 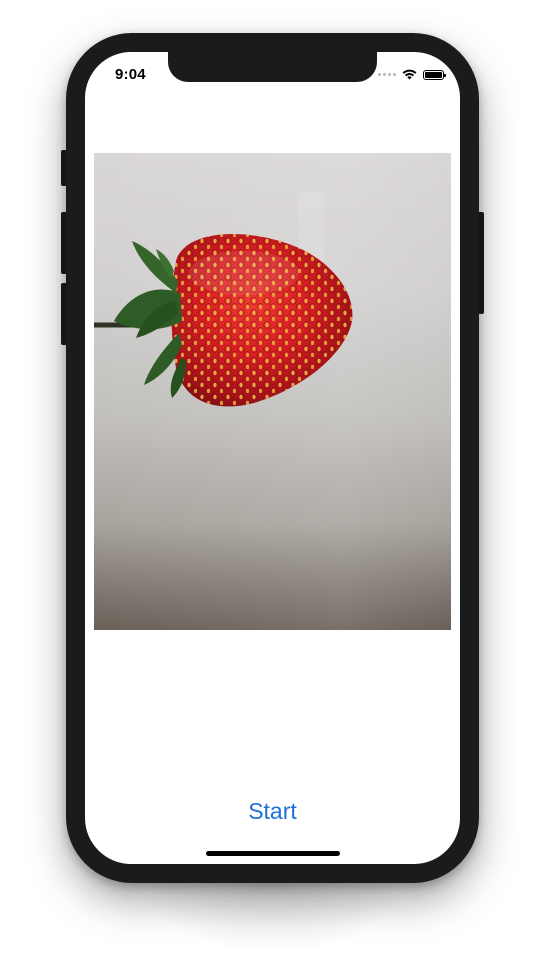 I want to click on signal-dots-icon, so click(x=387, y=74).